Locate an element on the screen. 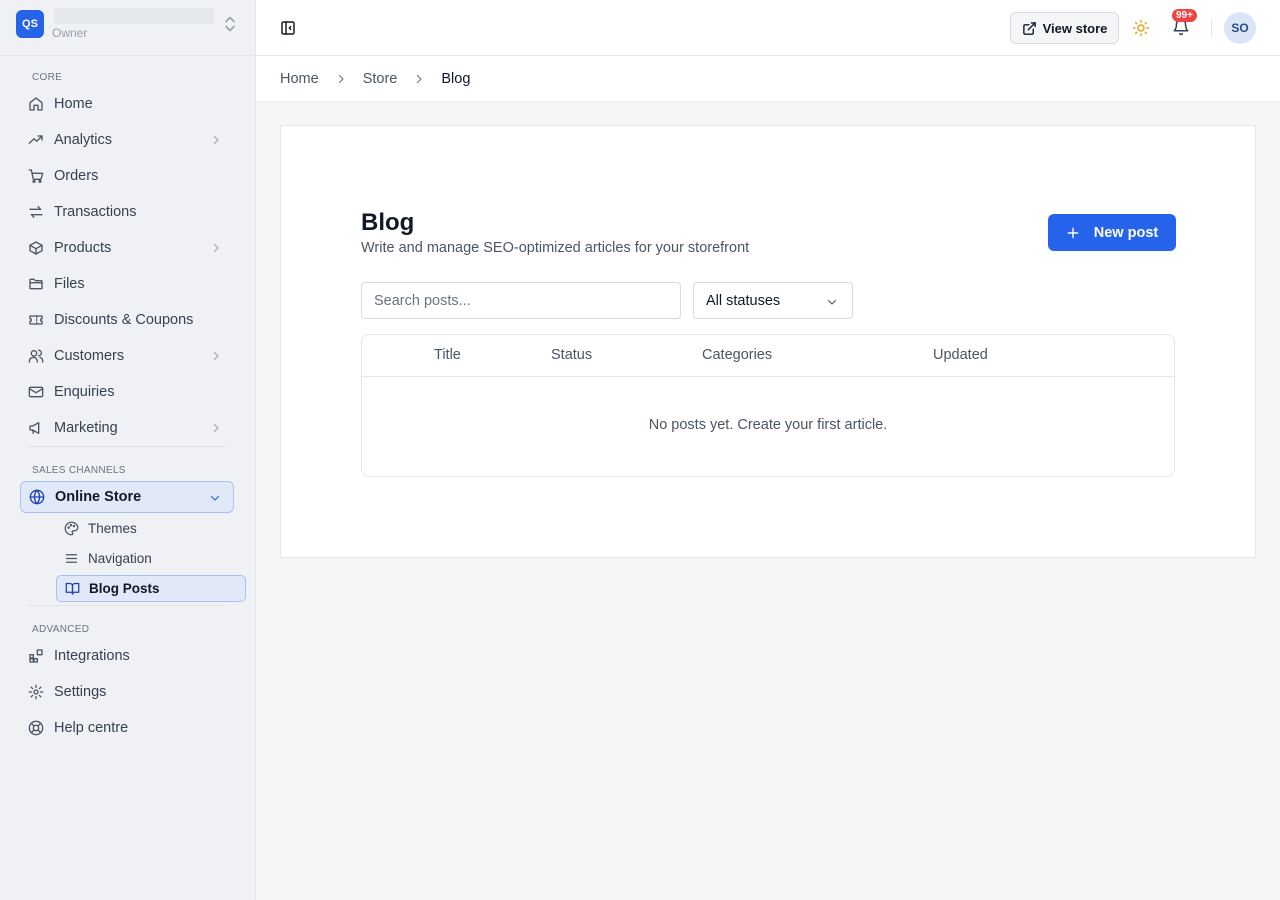 Image resolution: width=1280 pixels, height=900 pixels. plus-icon is located at coordinates (1073, 233).